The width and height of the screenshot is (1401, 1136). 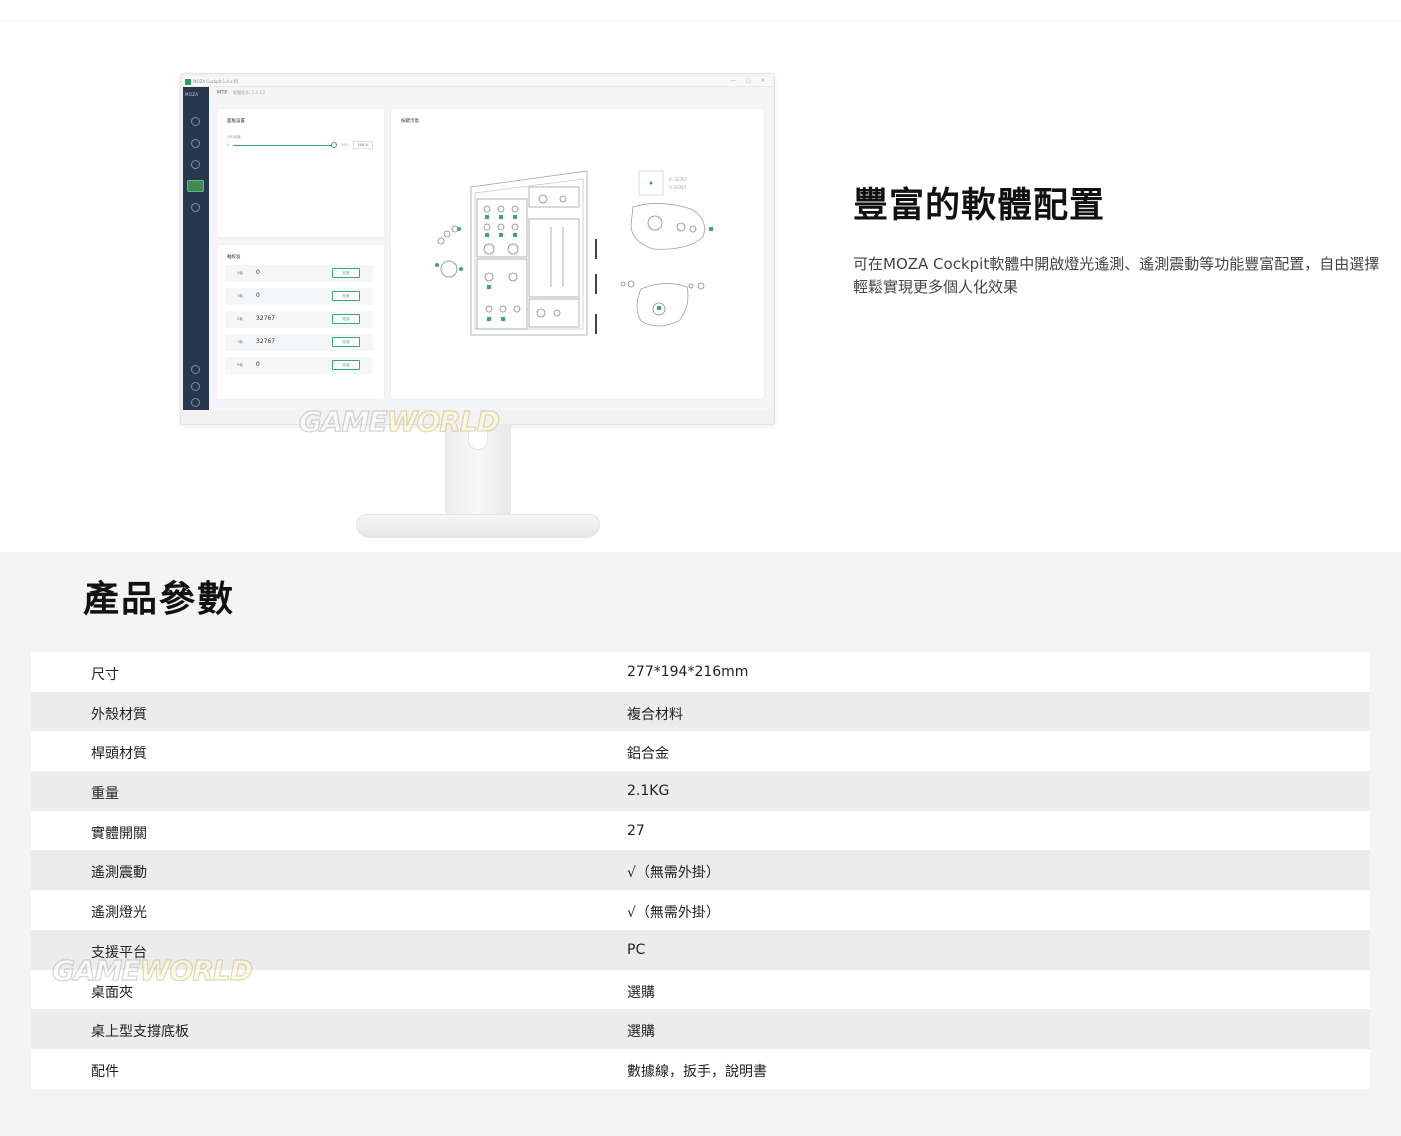 I want to click on spec-key: 重量, so click(x=105, y=794).